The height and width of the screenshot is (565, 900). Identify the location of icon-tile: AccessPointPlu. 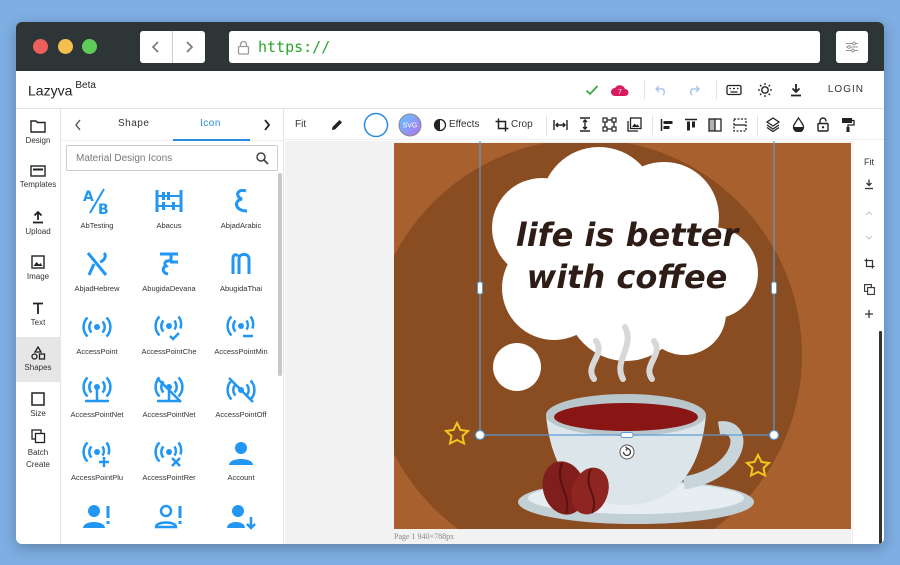
(97, 462).